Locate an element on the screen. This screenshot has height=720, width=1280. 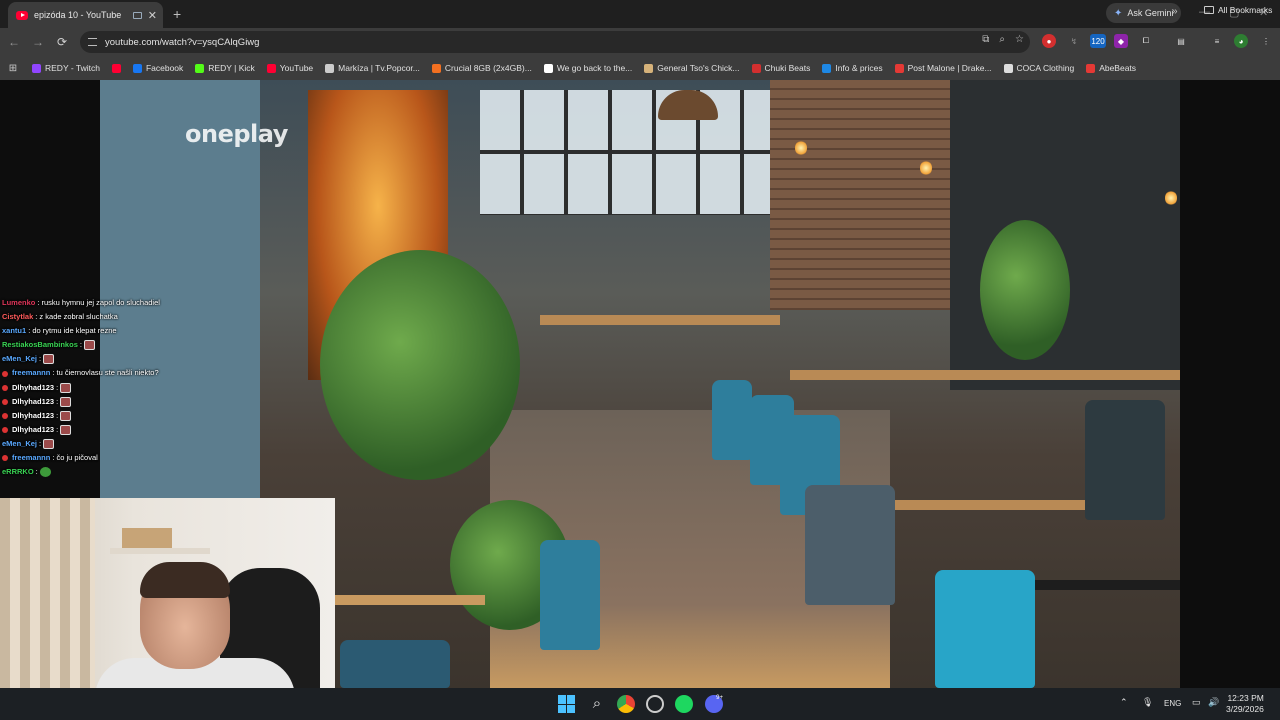
tab-youtube: epizóda 10 - YouTube ✕ is located at coordinates (85, 15).